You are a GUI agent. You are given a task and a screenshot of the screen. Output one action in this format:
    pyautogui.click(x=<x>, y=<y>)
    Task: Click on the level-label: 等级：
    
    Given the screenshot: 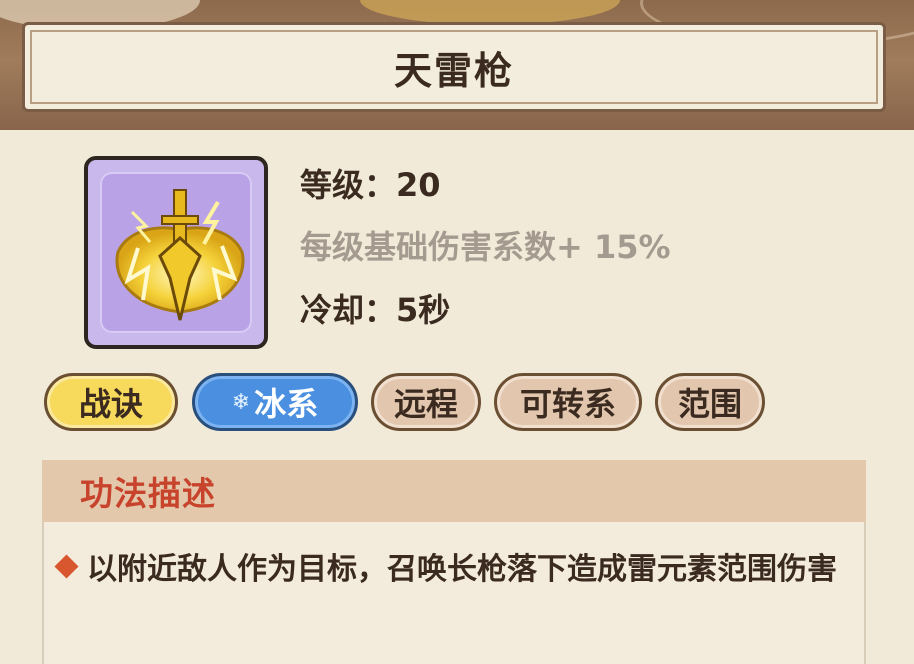 What is the action you would take?
    pyautogui.click(x=348, y=185)
    